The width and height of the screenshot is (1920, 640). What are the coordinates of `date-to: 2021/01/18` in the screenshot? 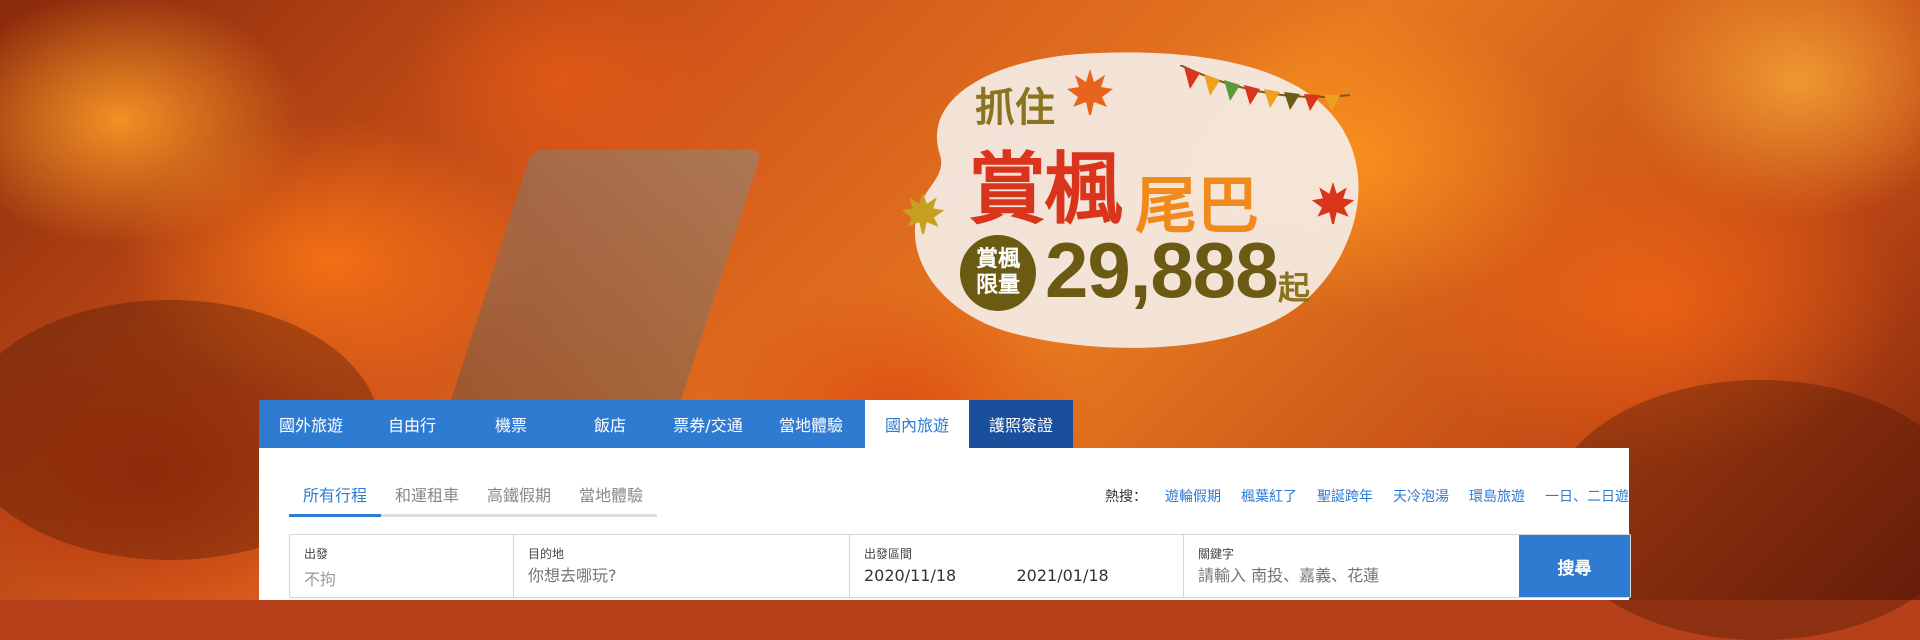 It's located at (1093, 575).